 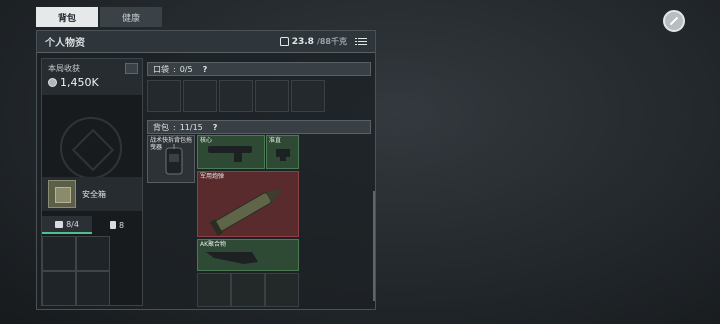 I want to click on top-tabs: 背包 健康, so click(x=99, y=17).